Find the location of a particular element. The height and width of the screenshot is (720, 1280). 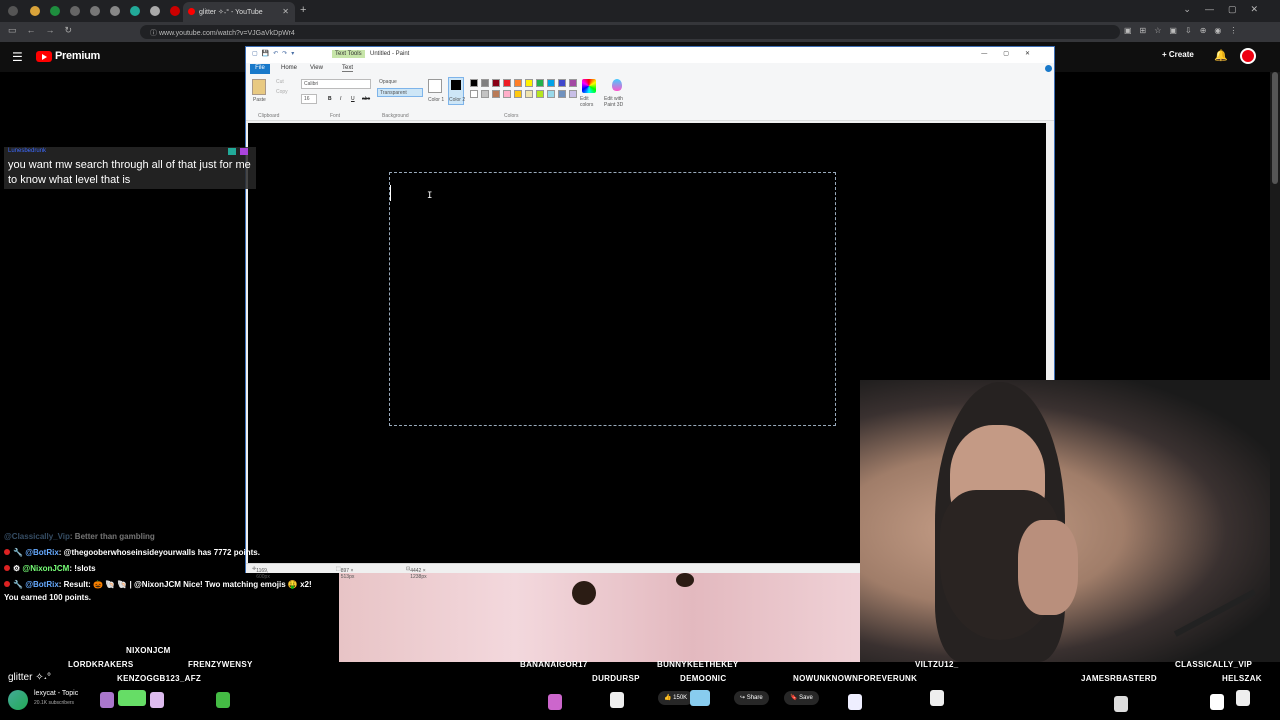

underline-button: U is located at coordinates (353, 99).